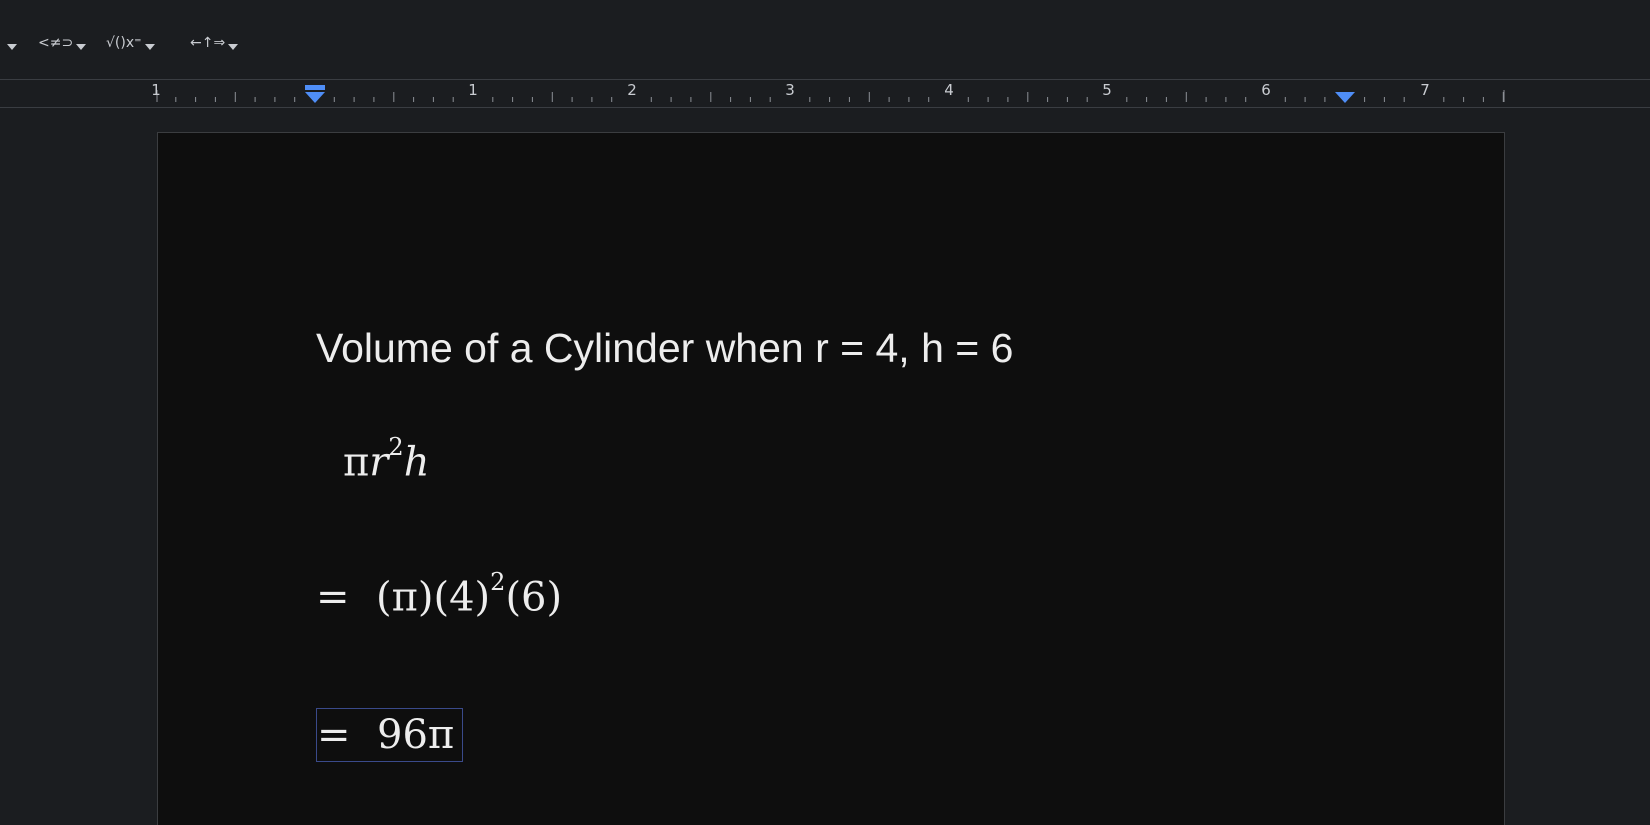 The image size is (1650, 825). I want to click on height-group: (6), so click(534, 597).